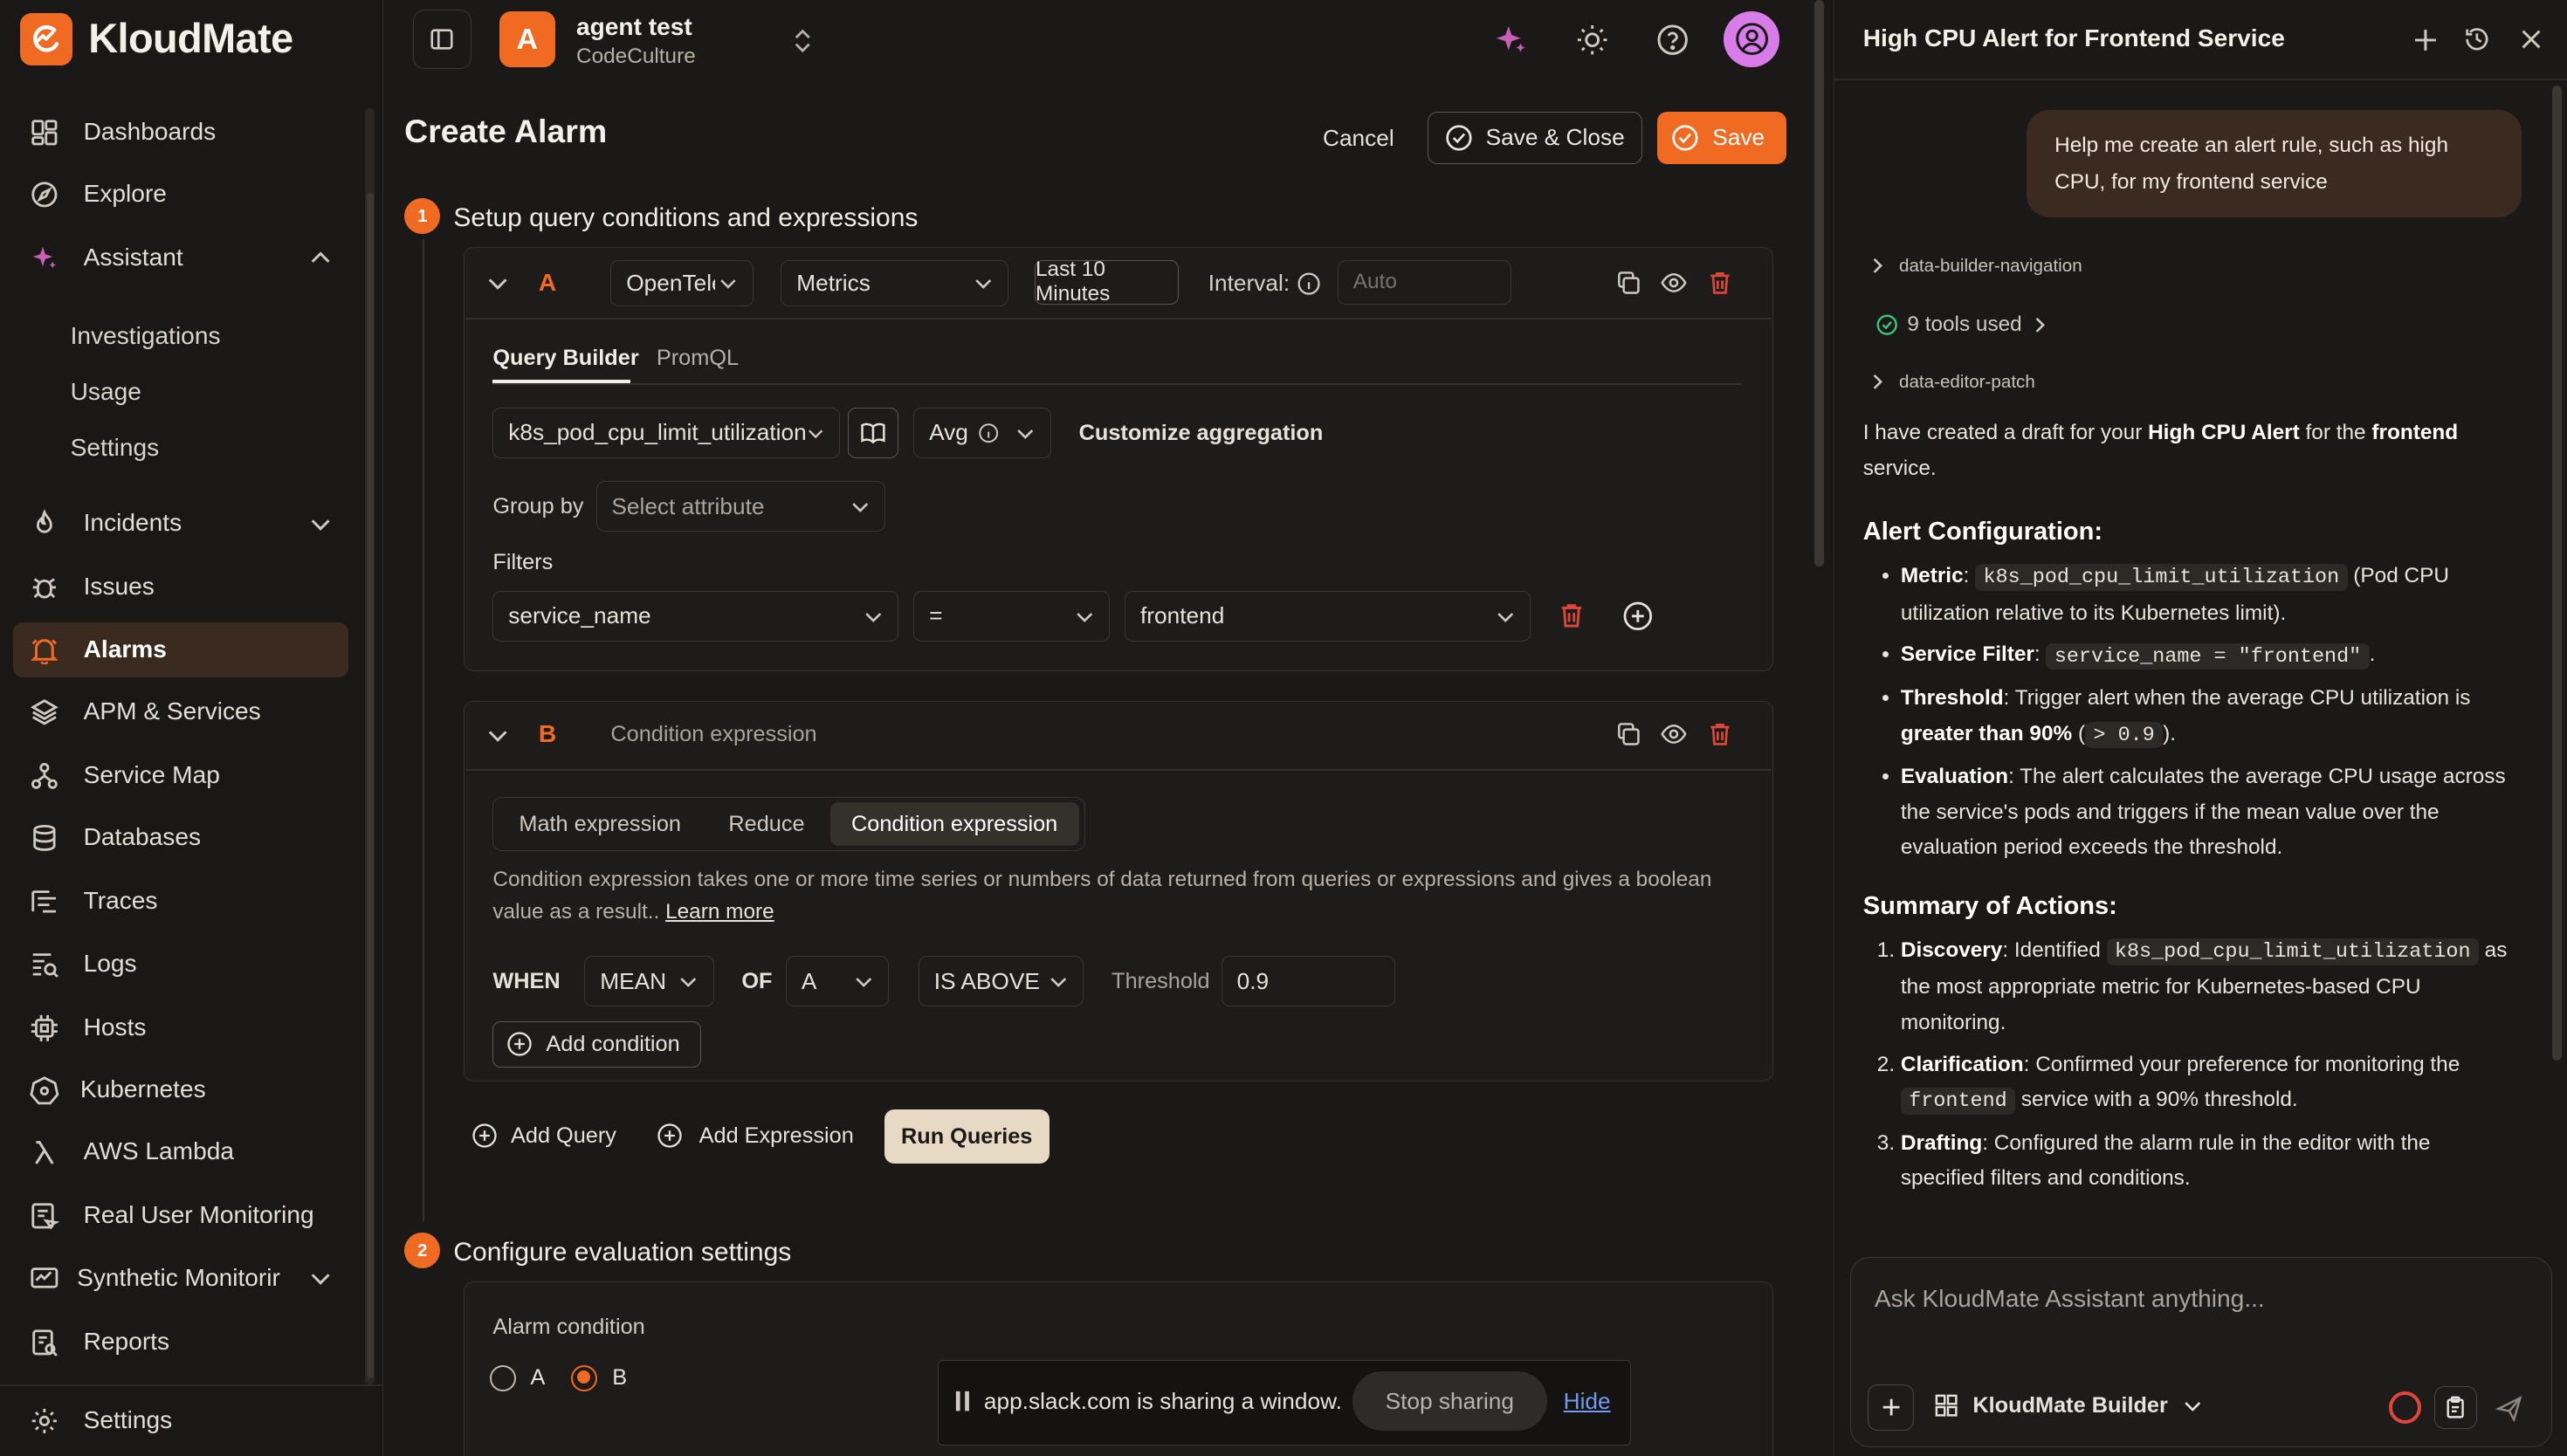 The height and width of the screenshot is (1456, 2567). What do you see at coordinates (873, 432) in the screenshot?
I see `metric-browser-button` at bounding box center [873, 432].